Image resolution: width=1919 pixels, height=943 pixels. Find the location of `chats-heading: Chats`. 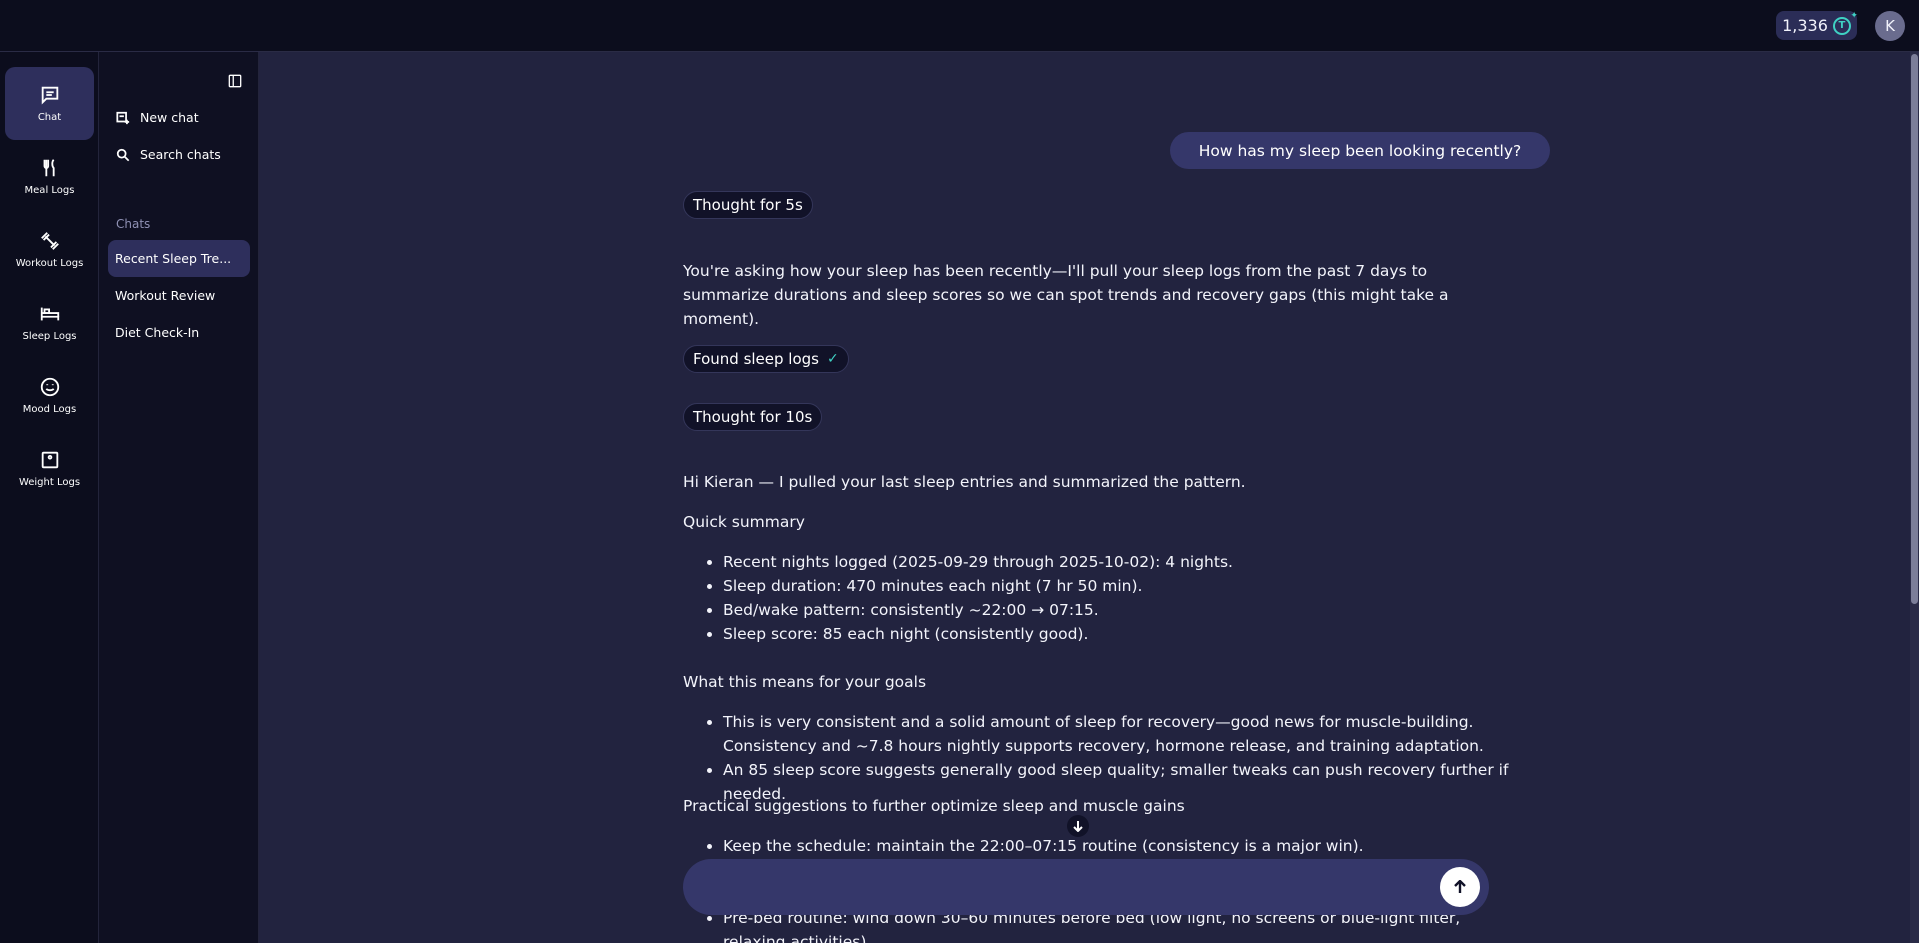

chats-heading: Chats is located at coordinates (133, 224).